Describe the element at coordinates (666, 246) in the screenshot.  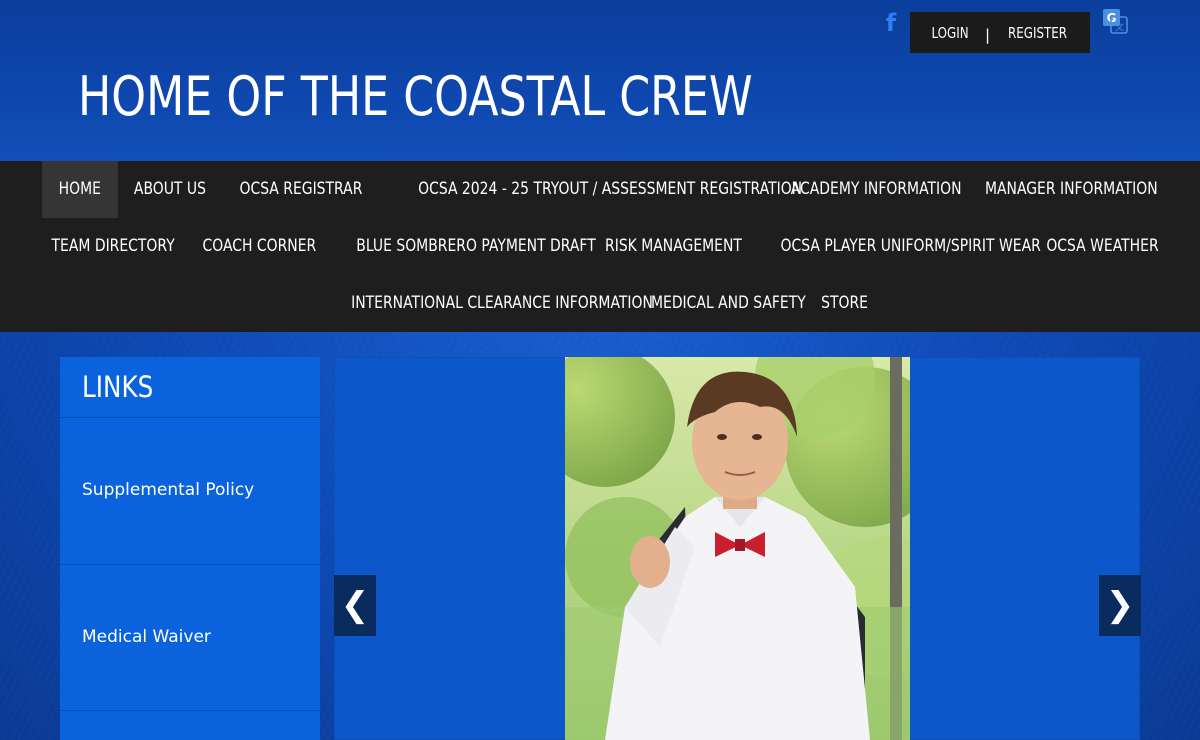
I see `nav-item-risk-management: RISK MANAGEMENT` at that location.